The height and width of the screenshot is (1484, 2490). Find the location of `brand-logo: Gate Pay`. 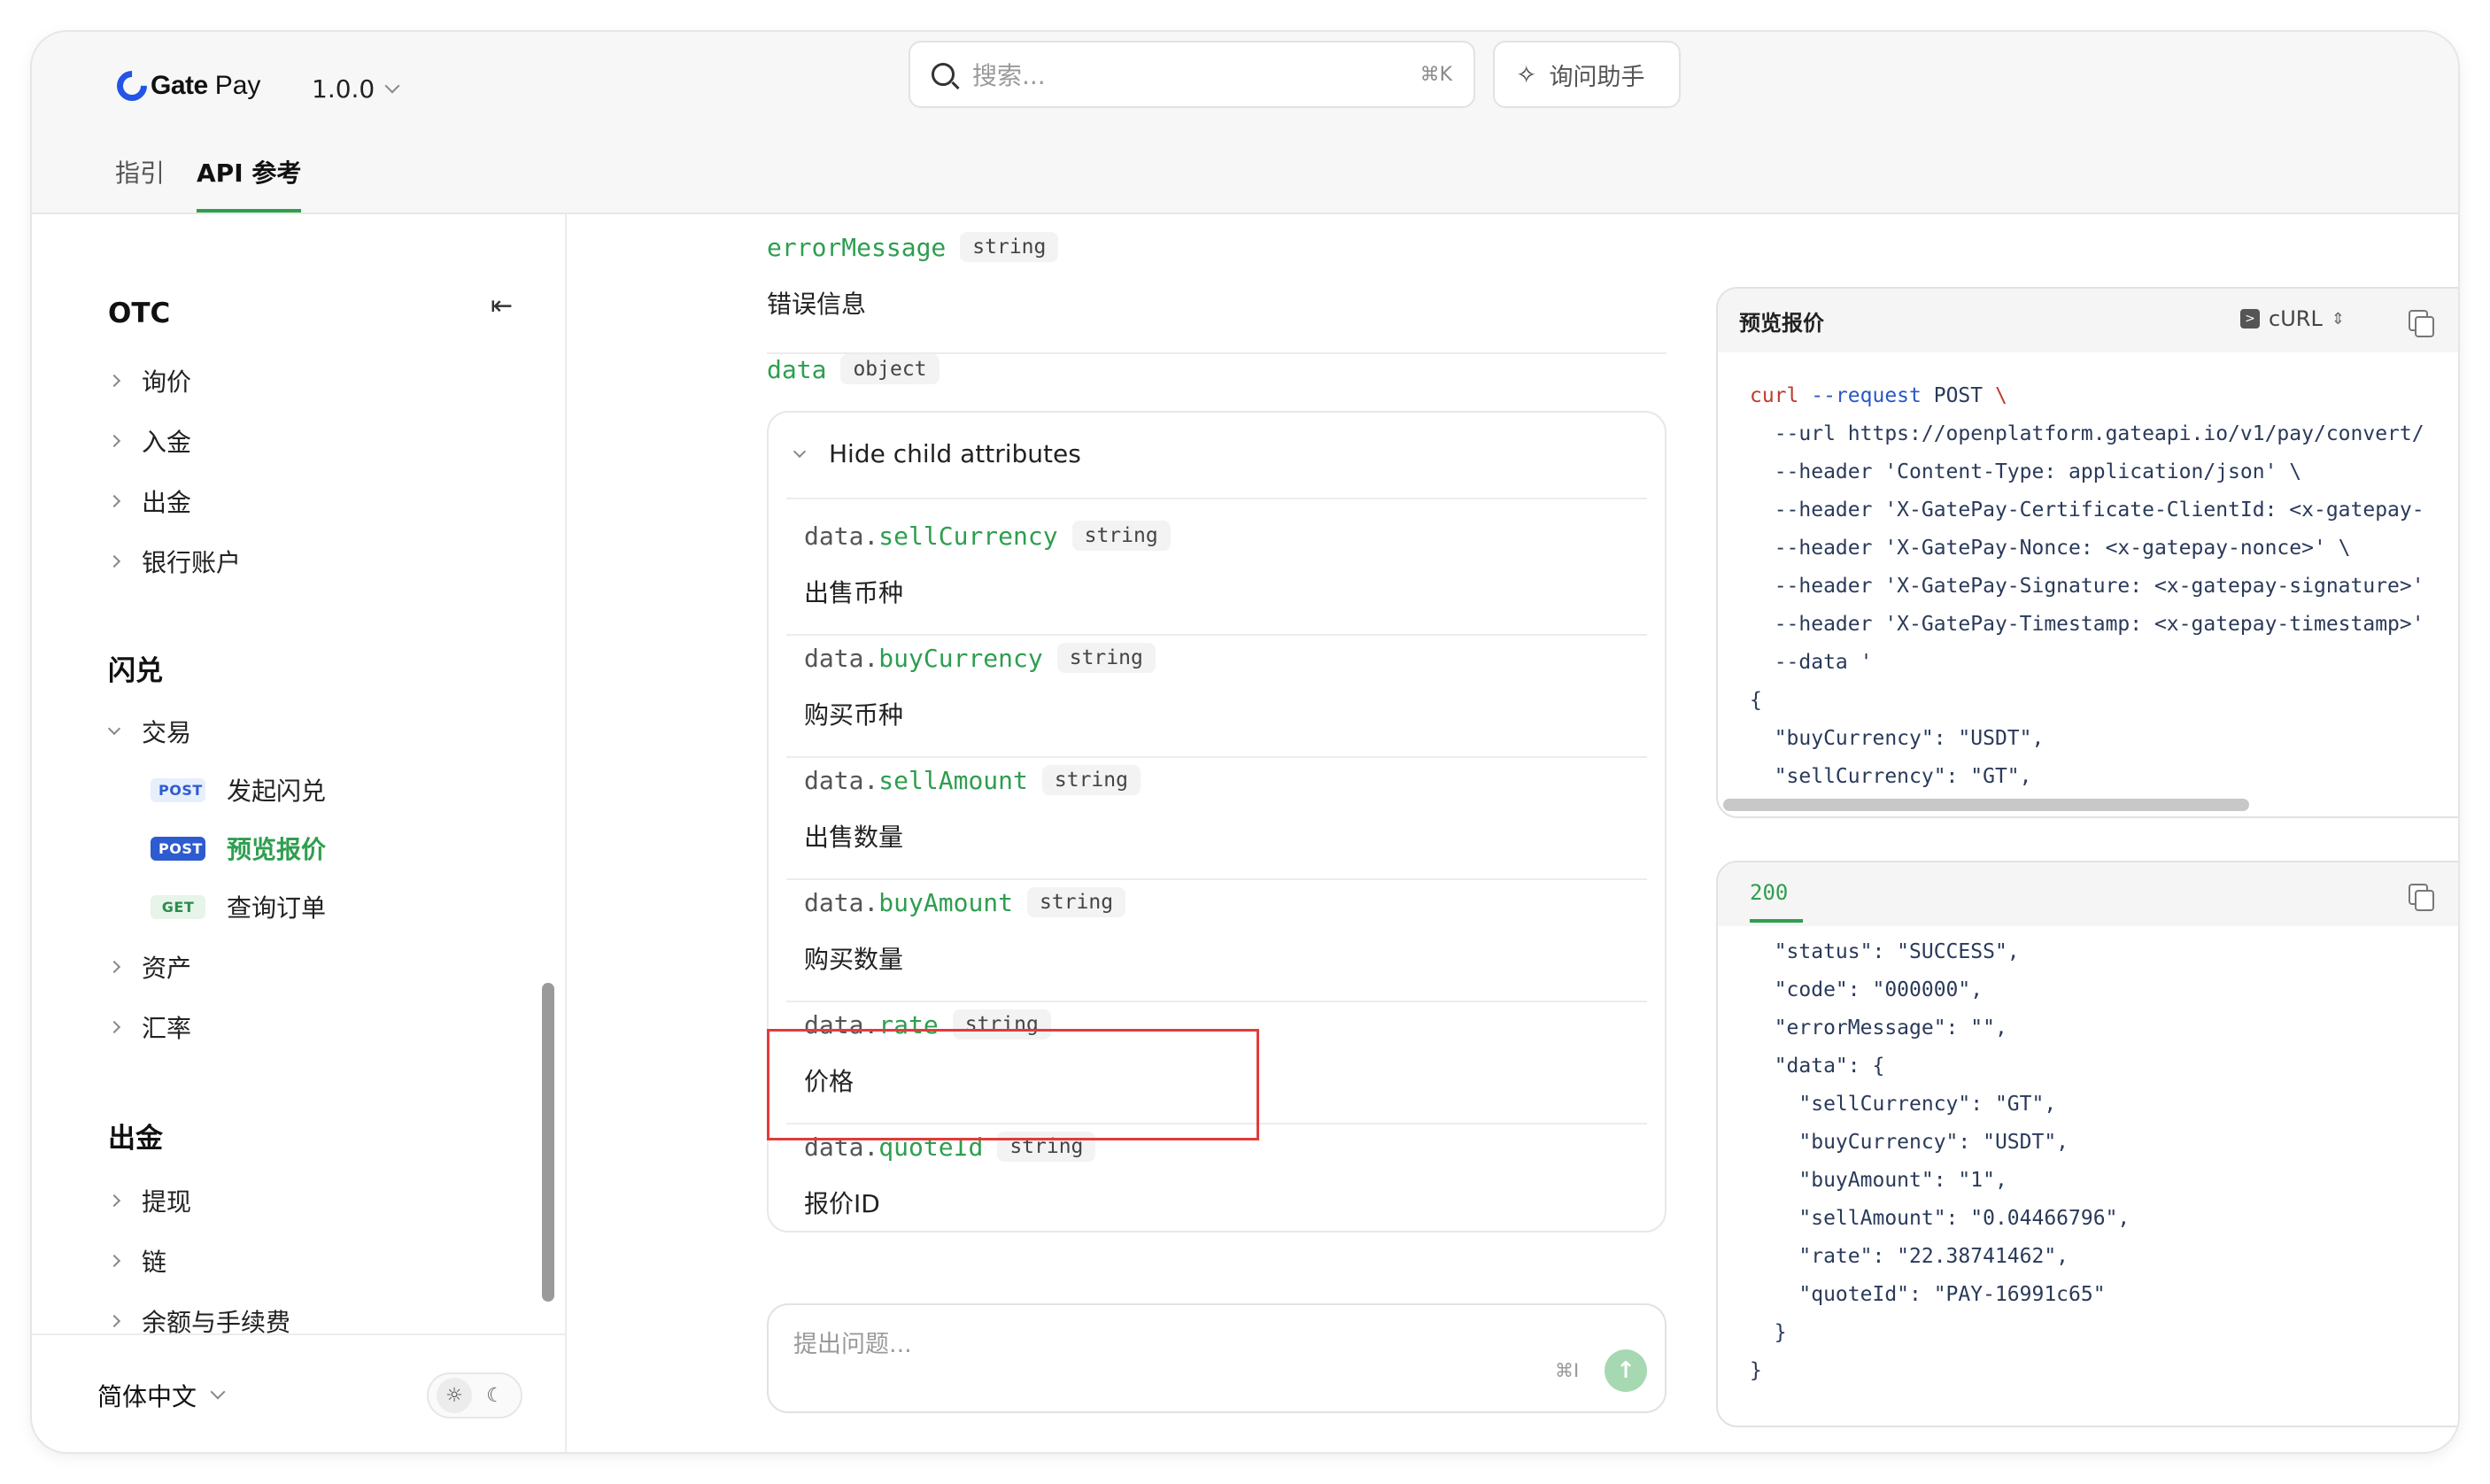

brand-logo: Gate Pay is located at coordinates (185, 86).